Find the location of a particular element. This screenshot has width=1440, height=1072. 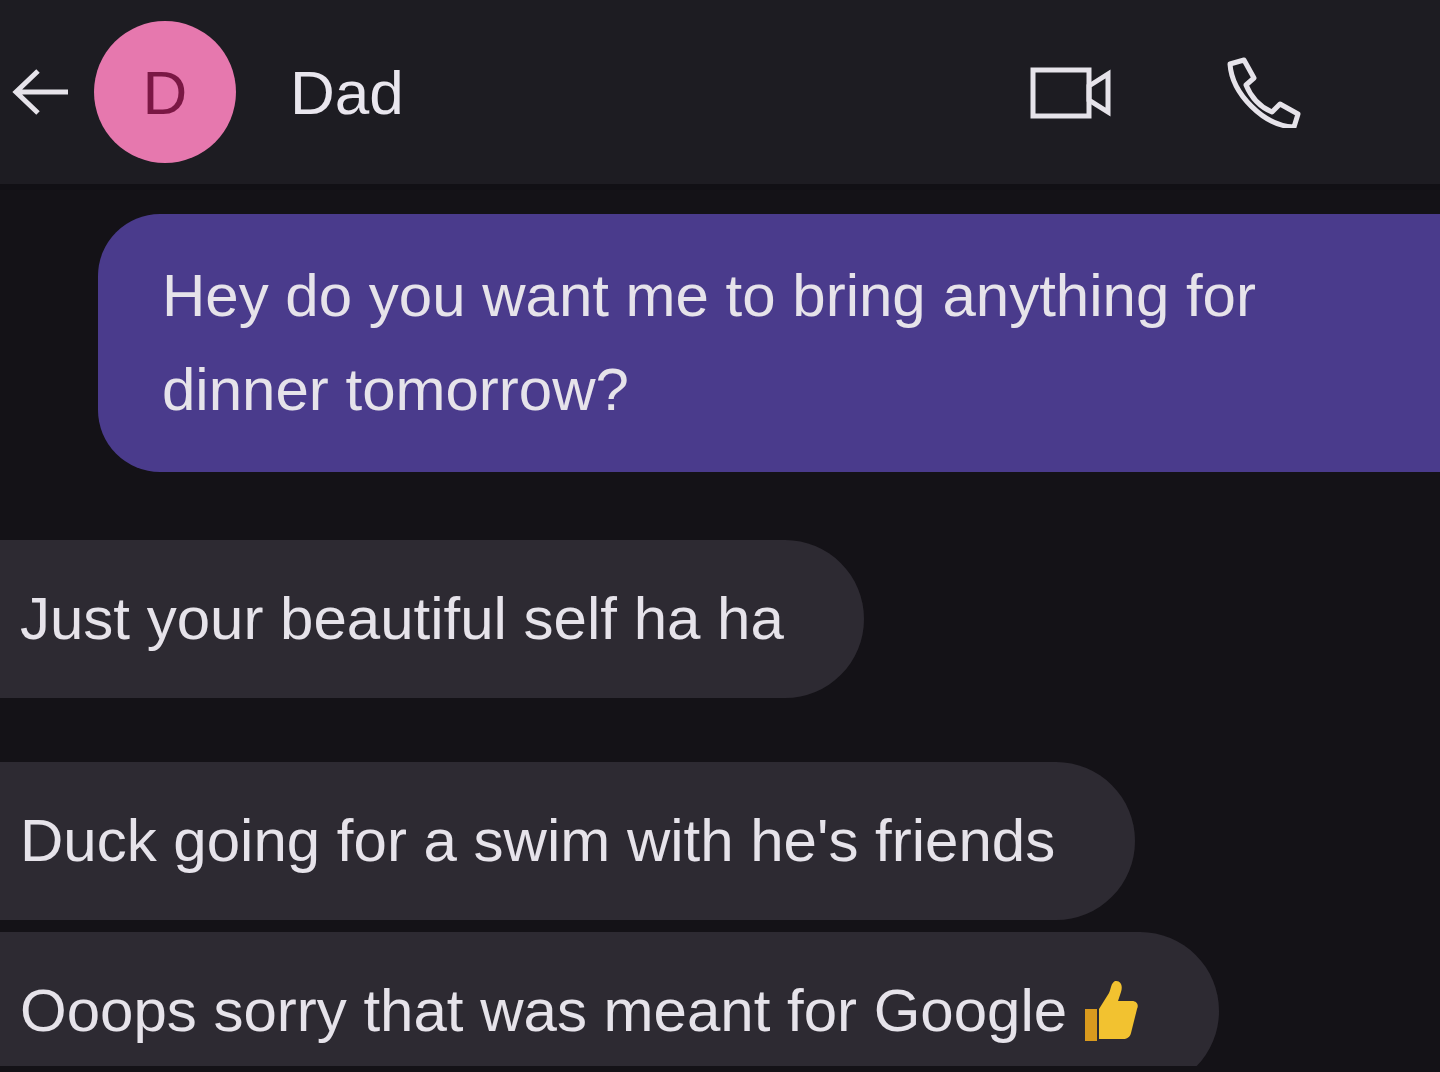

contact-name: Dad is located at coordinates (347, 92).